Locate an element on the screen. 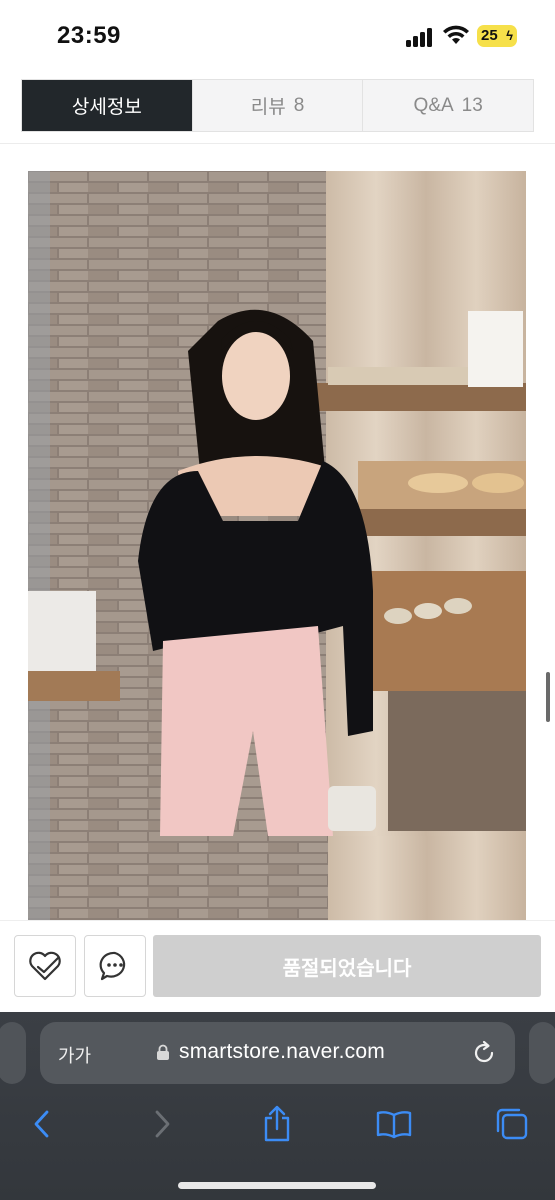 The height and width of the screenshot is (1200, 555). wishlist-button is located at coordinates (45, 966).